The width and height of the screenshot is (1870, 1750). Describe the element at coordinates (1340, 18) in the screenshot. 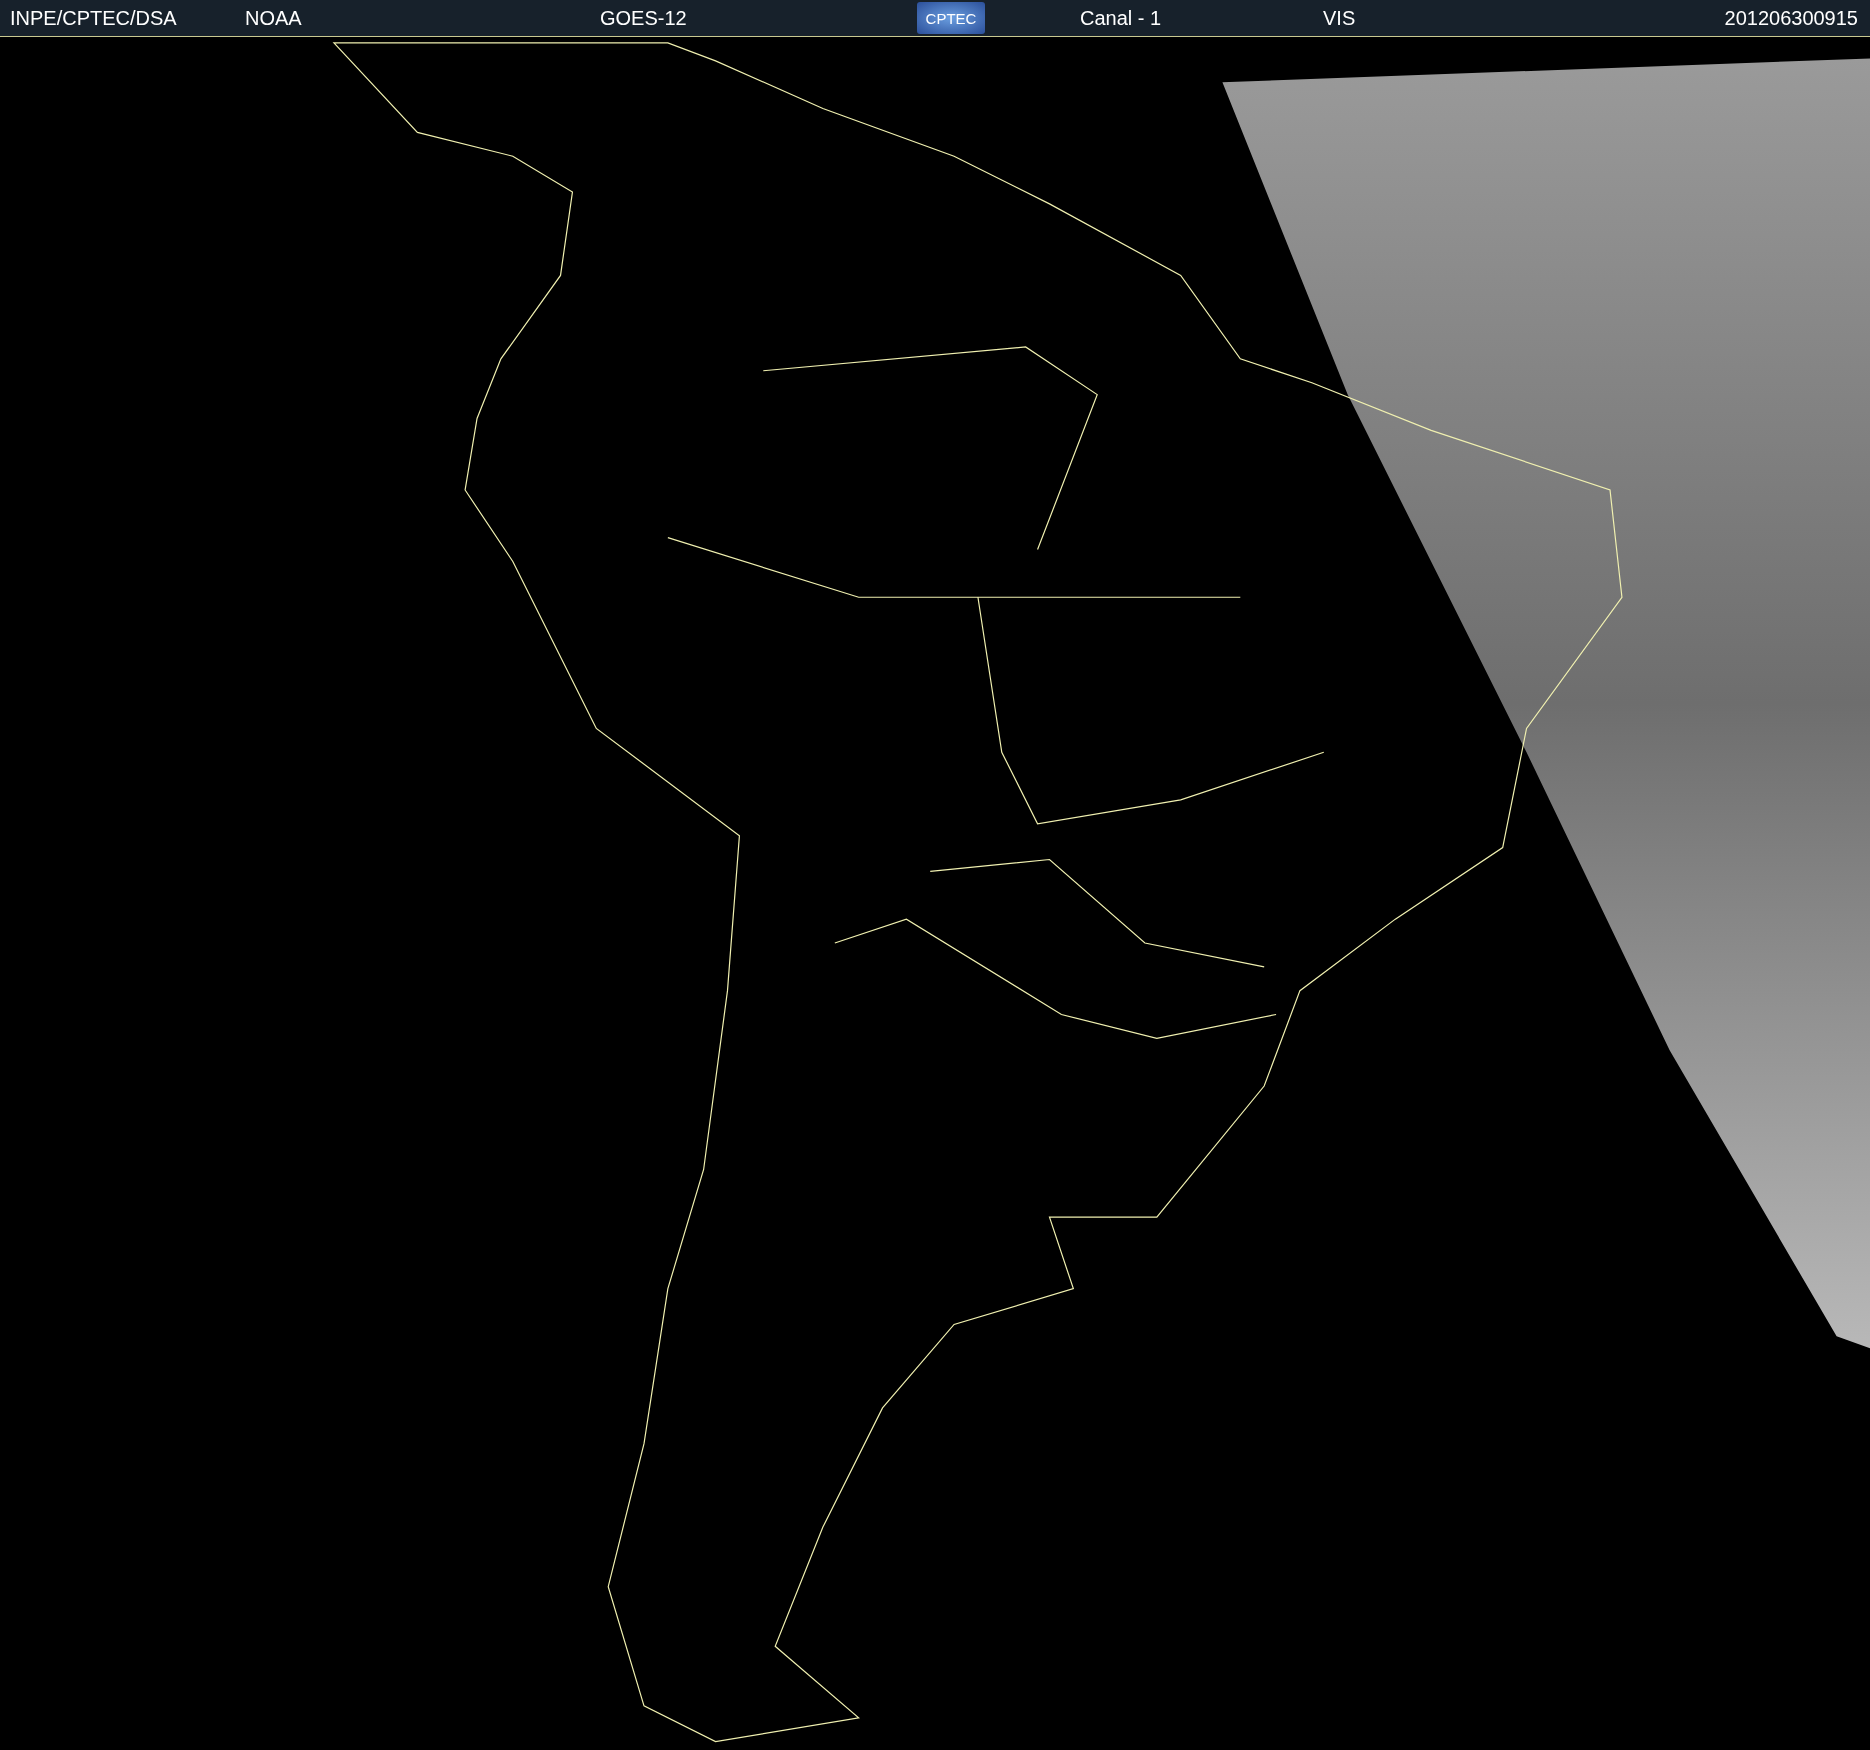

I see `band-label: VIS` at that location.